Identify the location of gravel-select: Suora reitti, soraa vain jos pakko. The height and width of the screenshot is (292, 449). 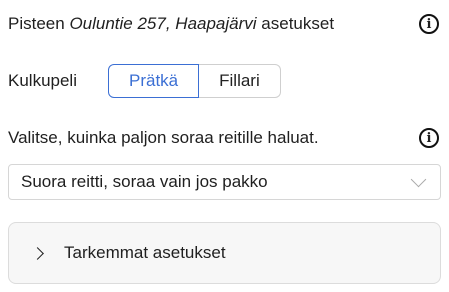
(224, 182).